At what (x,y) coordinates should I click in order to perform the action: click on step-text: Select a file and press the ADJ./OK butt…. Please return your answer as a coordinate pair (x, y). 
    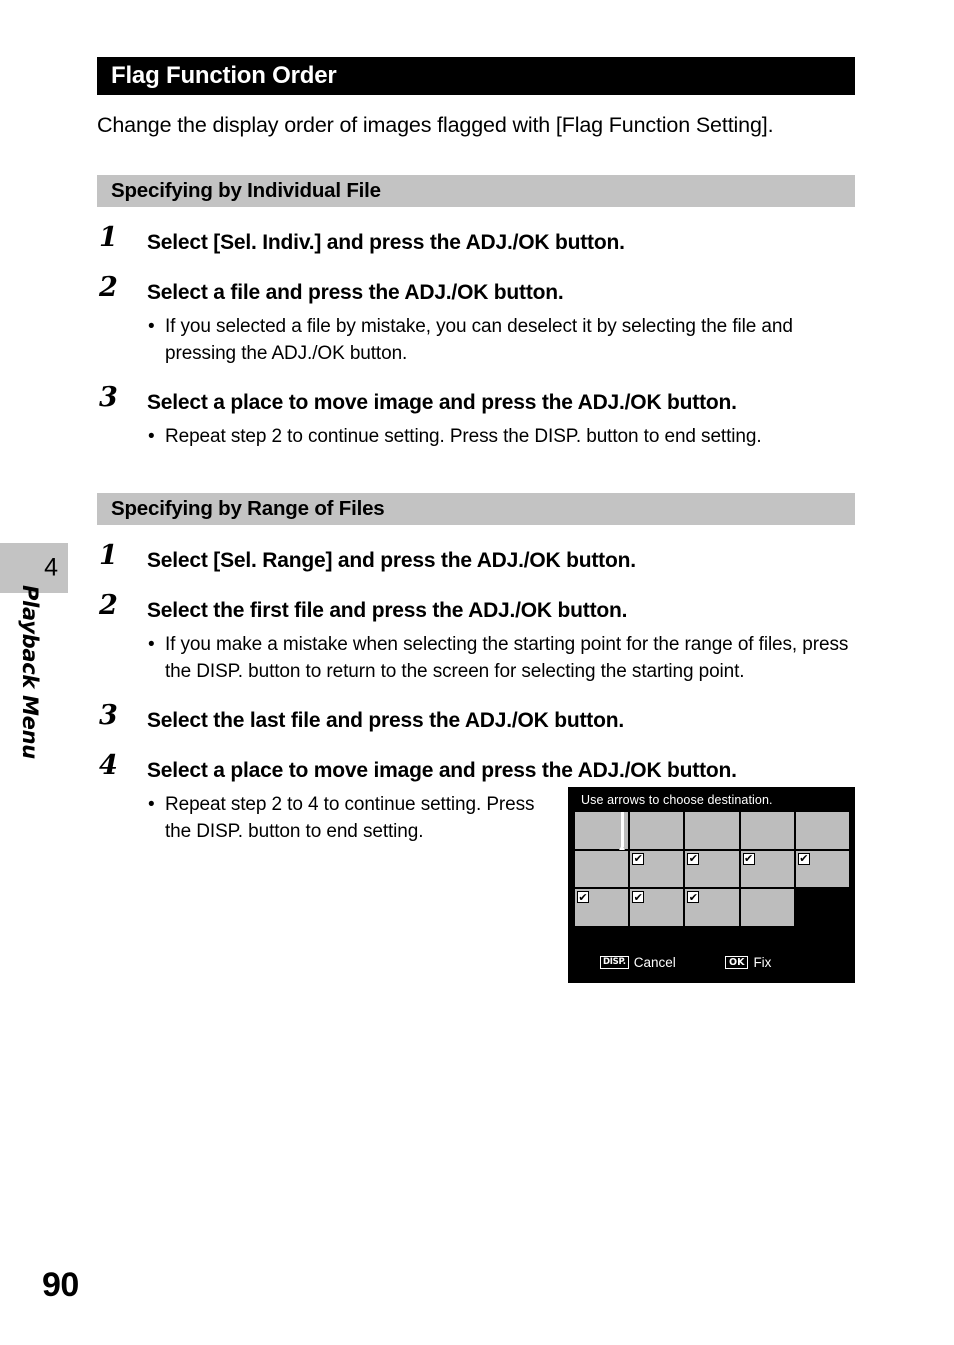
    Looking at the image, I should click on (355, 292).